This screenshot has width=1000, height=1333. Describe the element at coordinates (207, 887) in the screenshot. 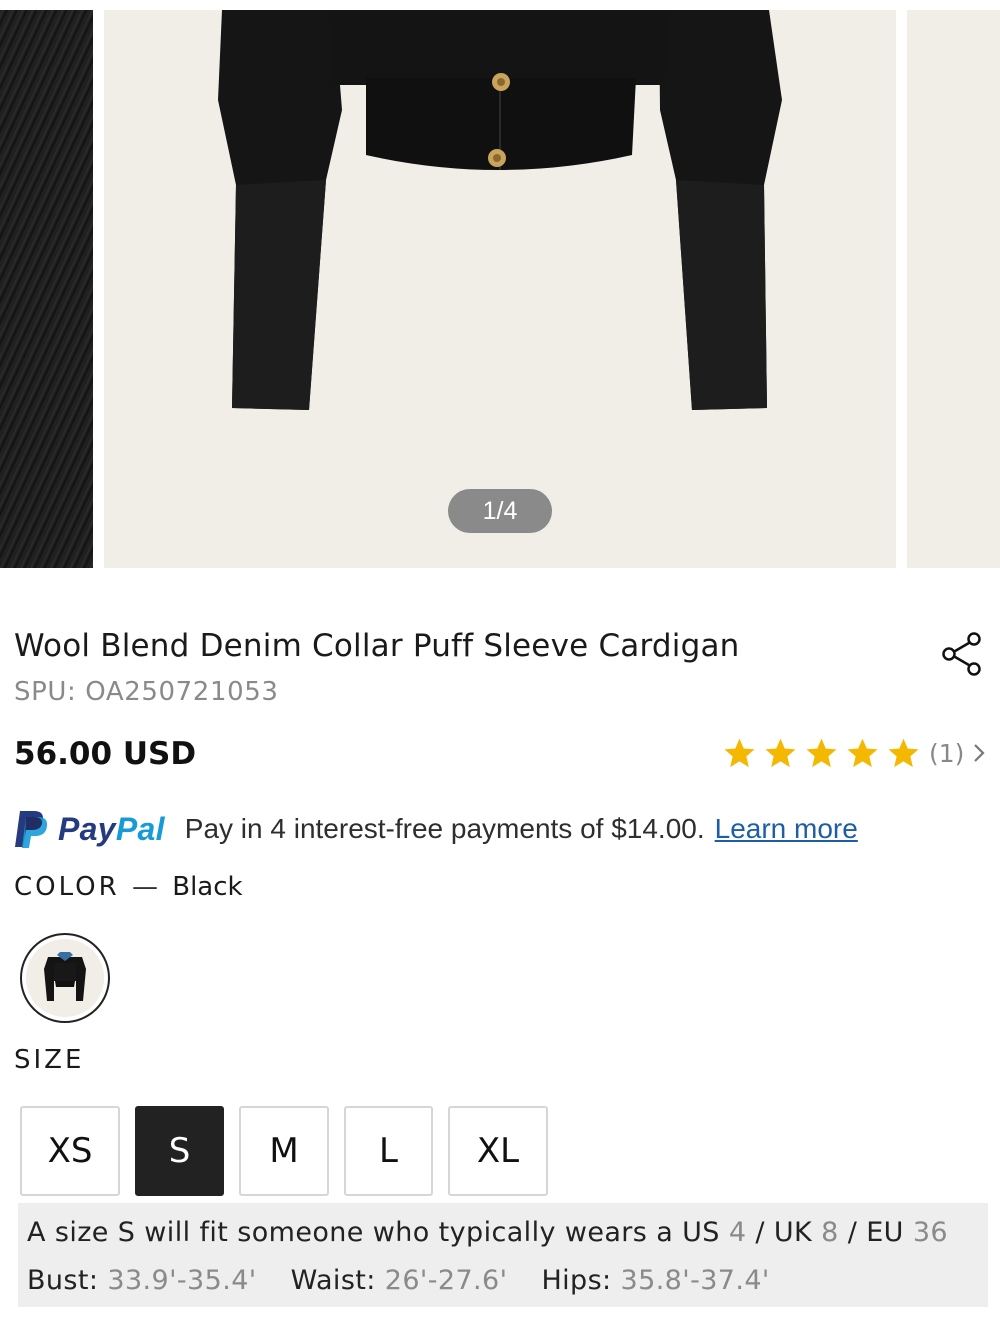

I see `selected-color: Black` at that location.